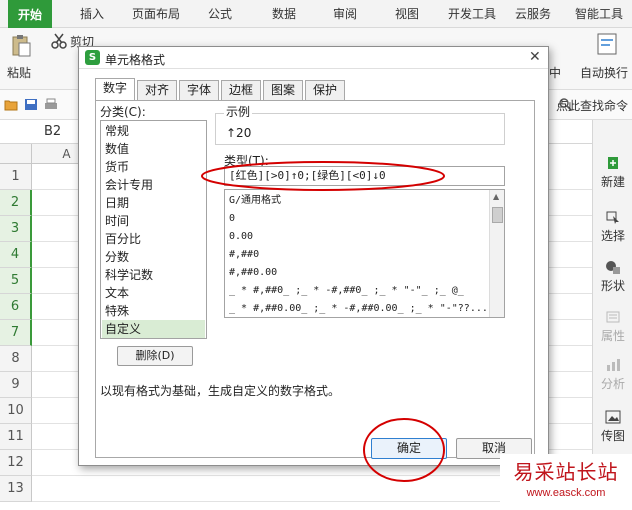 The width and height of the screenshot is (632, 510). Describe the element at coordinates (612, 182) in the screenshot. I see `side-new-label: 新建` at that location.